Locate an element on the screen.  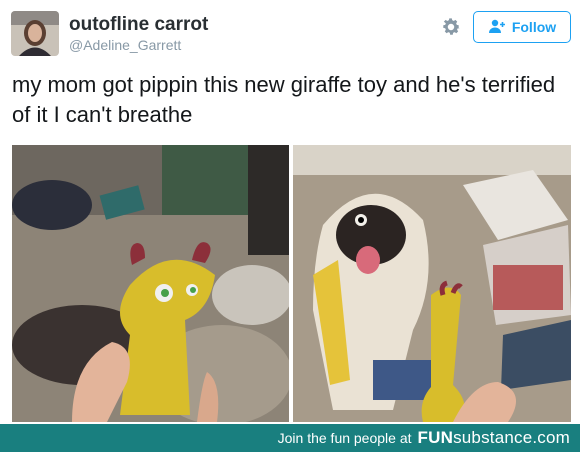
logo-rest: substance is located at coordinates (493, 437).